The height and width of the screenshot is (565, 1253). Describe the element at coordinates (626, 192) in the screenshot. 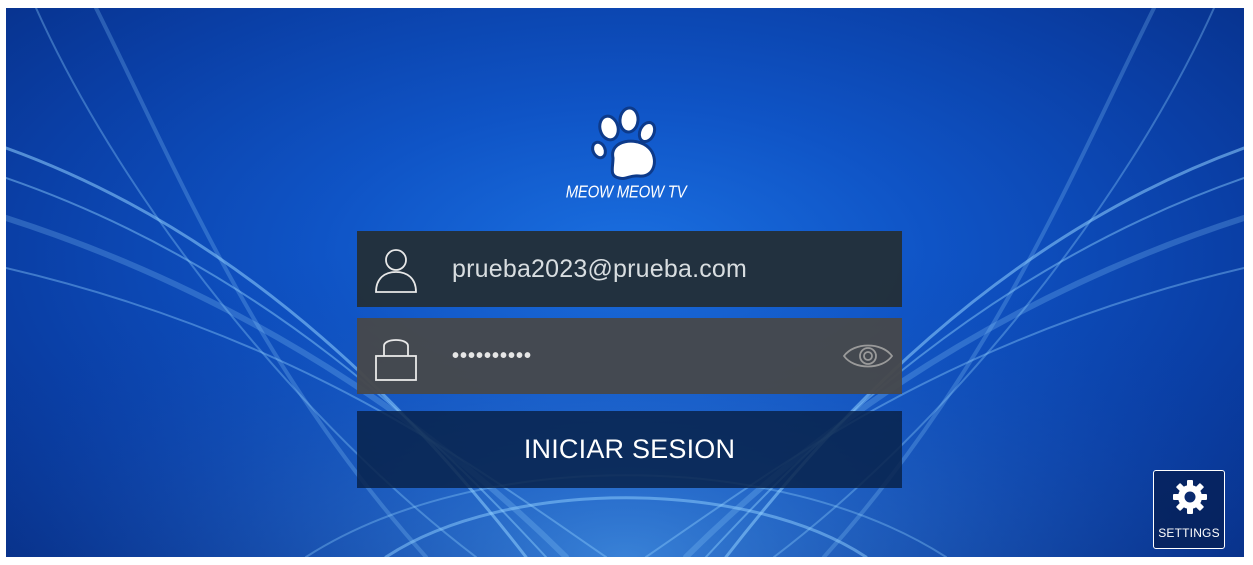

I see `brand-name: MEOW MEOW TV` at that location.